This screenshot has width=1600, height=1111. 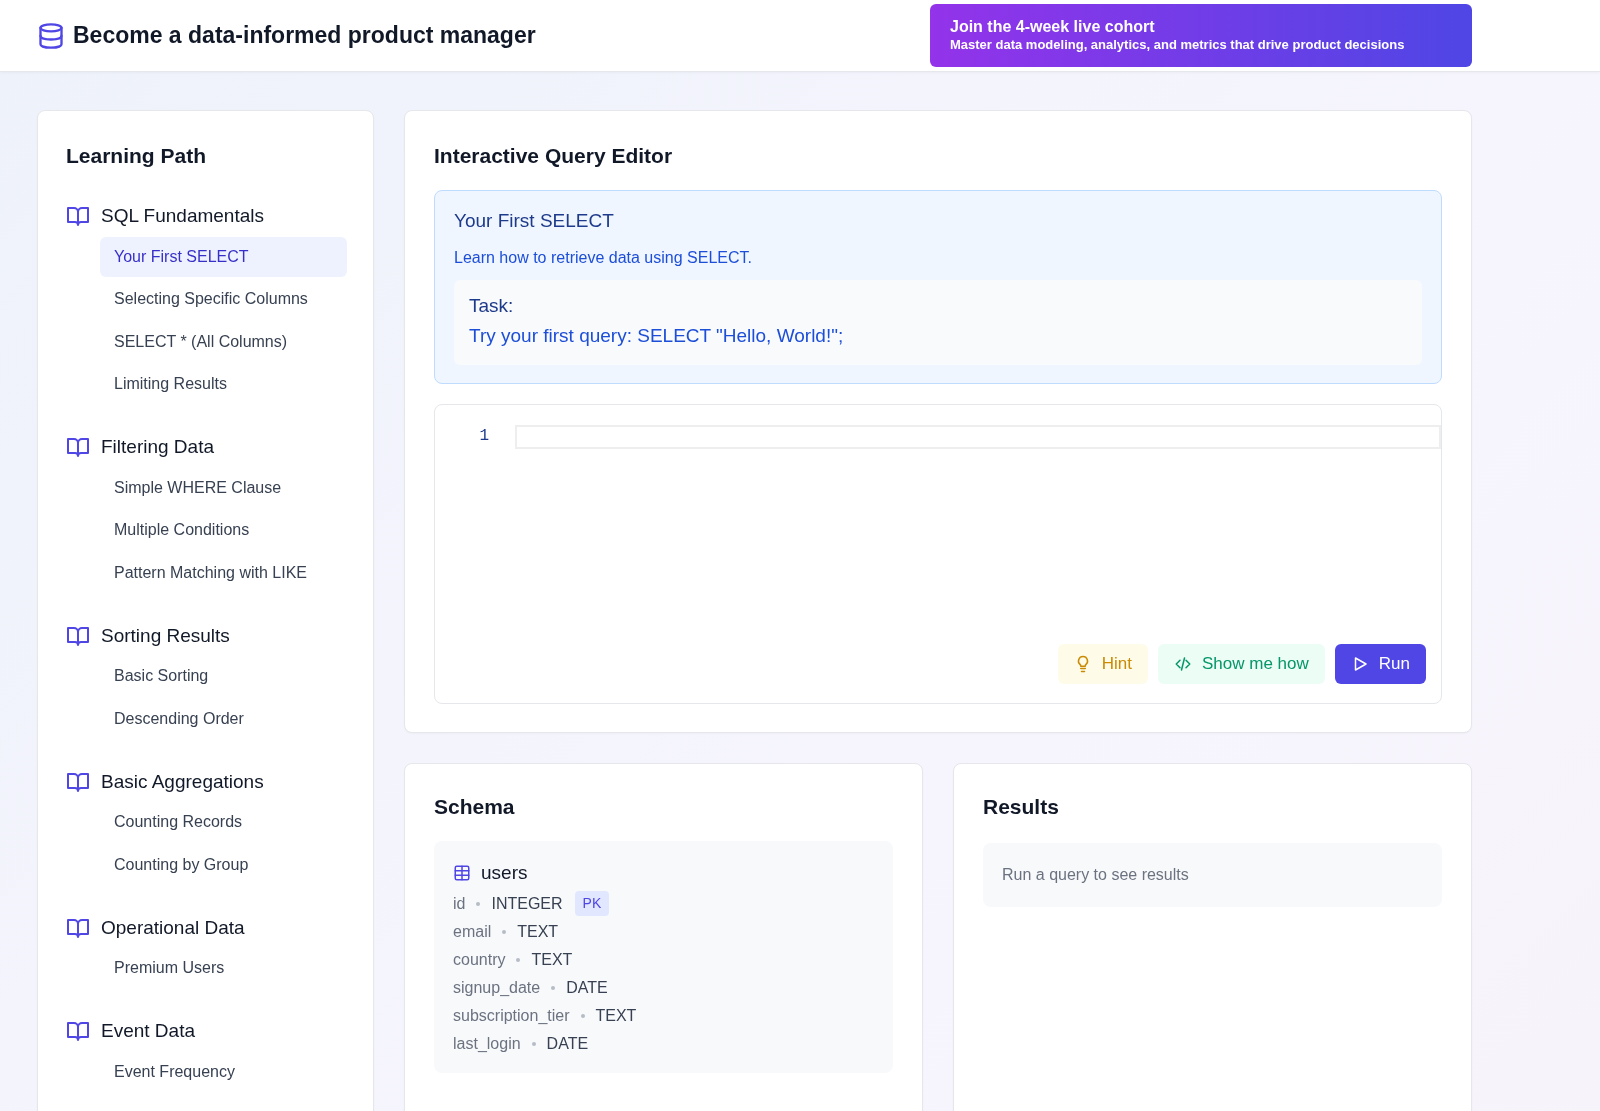 What do you see at coordinates (534, 221) in the screenshot?
I see `lesson-title: Your First SELECT` at bounding box center [534, 221].